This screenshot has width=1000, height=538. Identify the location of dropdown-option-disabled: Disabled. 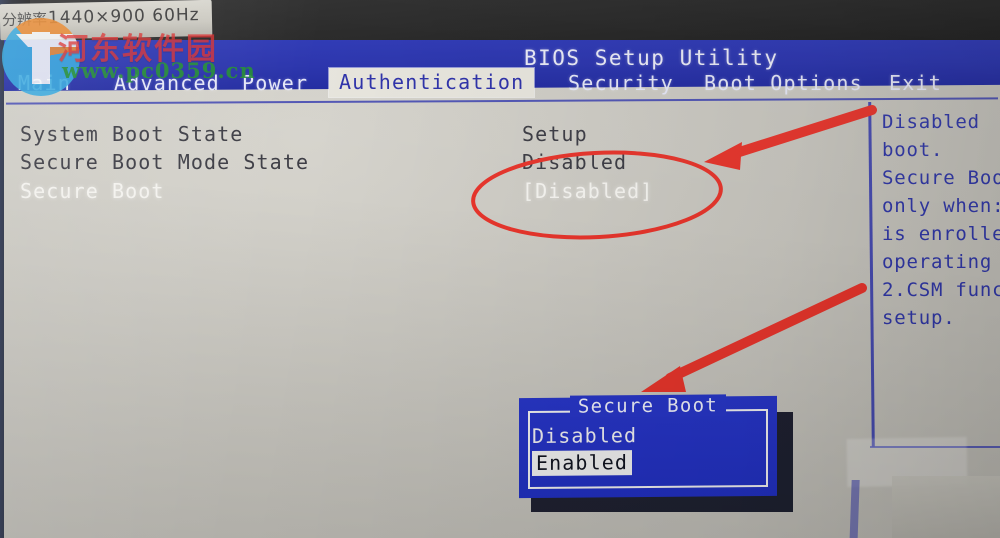
(584, 435).